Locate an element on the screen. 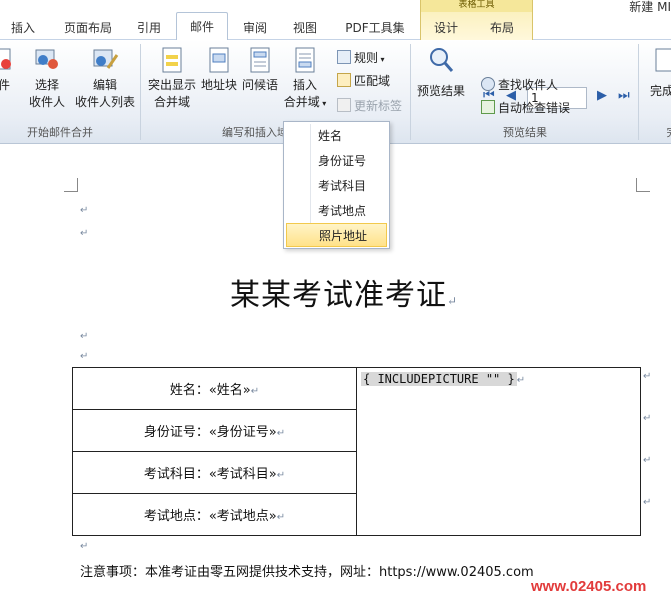 Image resolution: width=671 pixels, height=605 pixels. rules-button: 规则 ▾ is located at coordinates (361, 58).